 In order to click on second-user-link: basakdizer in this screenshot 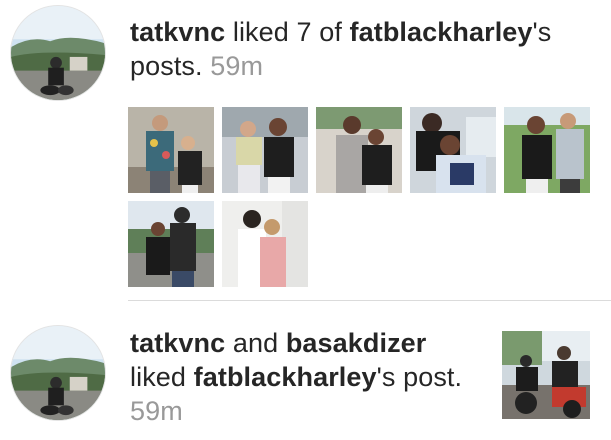, I will do `click(356, 343)`.